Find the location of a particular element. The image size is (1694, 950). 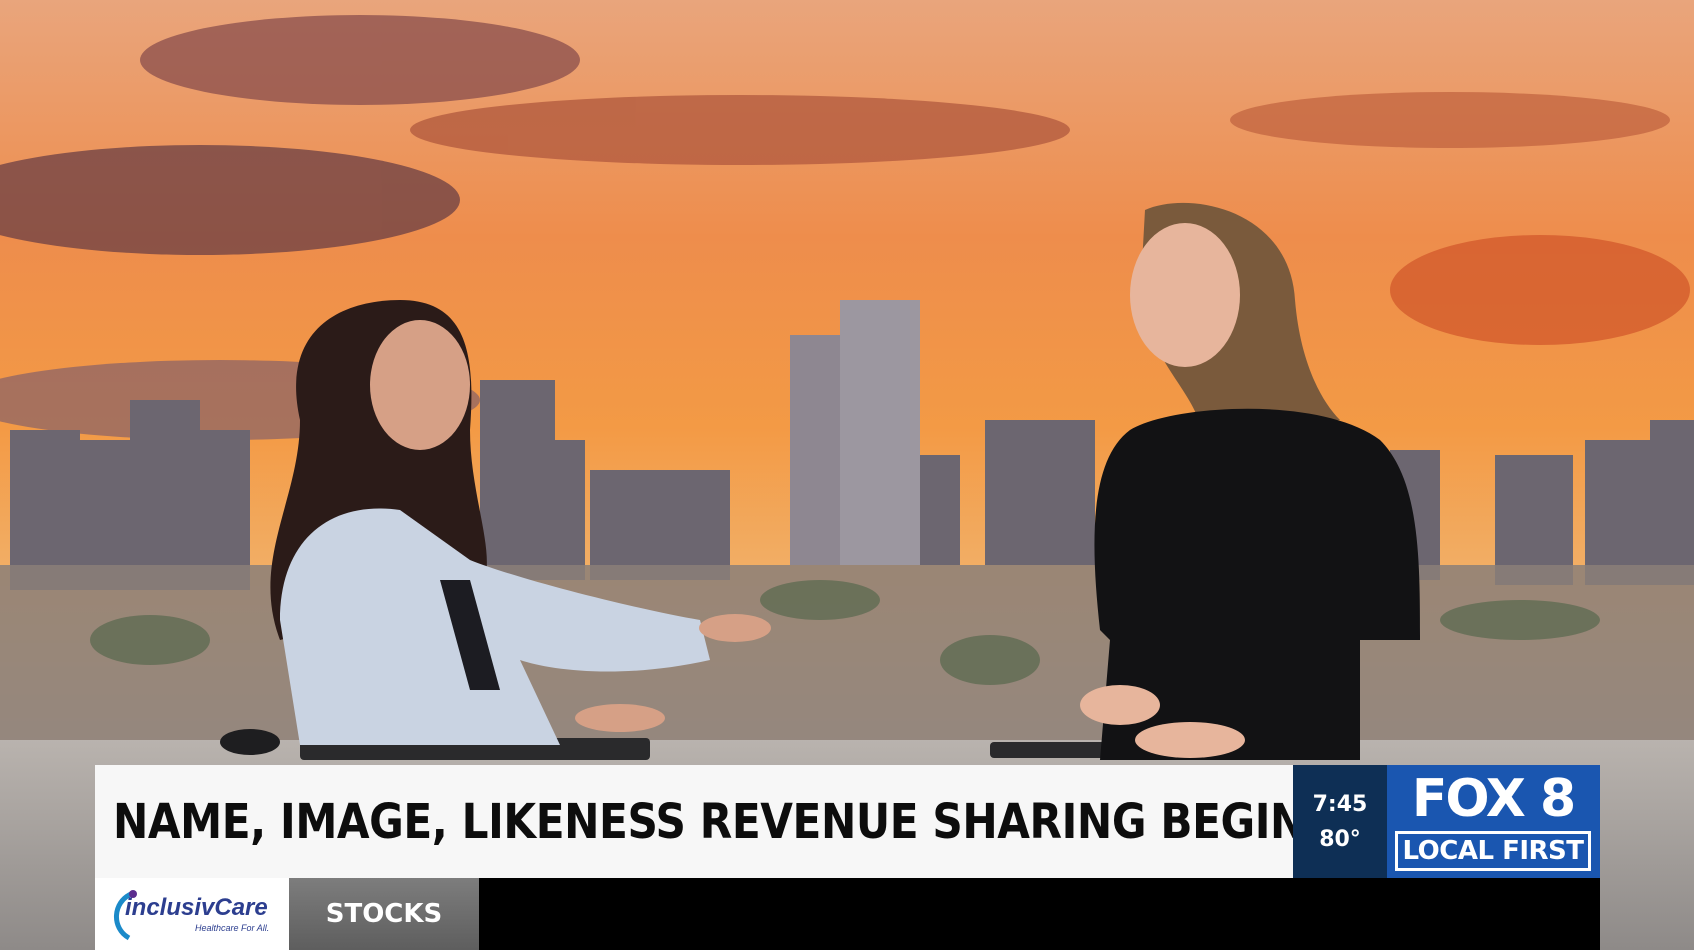

clock-time: 7:45 is located at coordinates (1340, 804).